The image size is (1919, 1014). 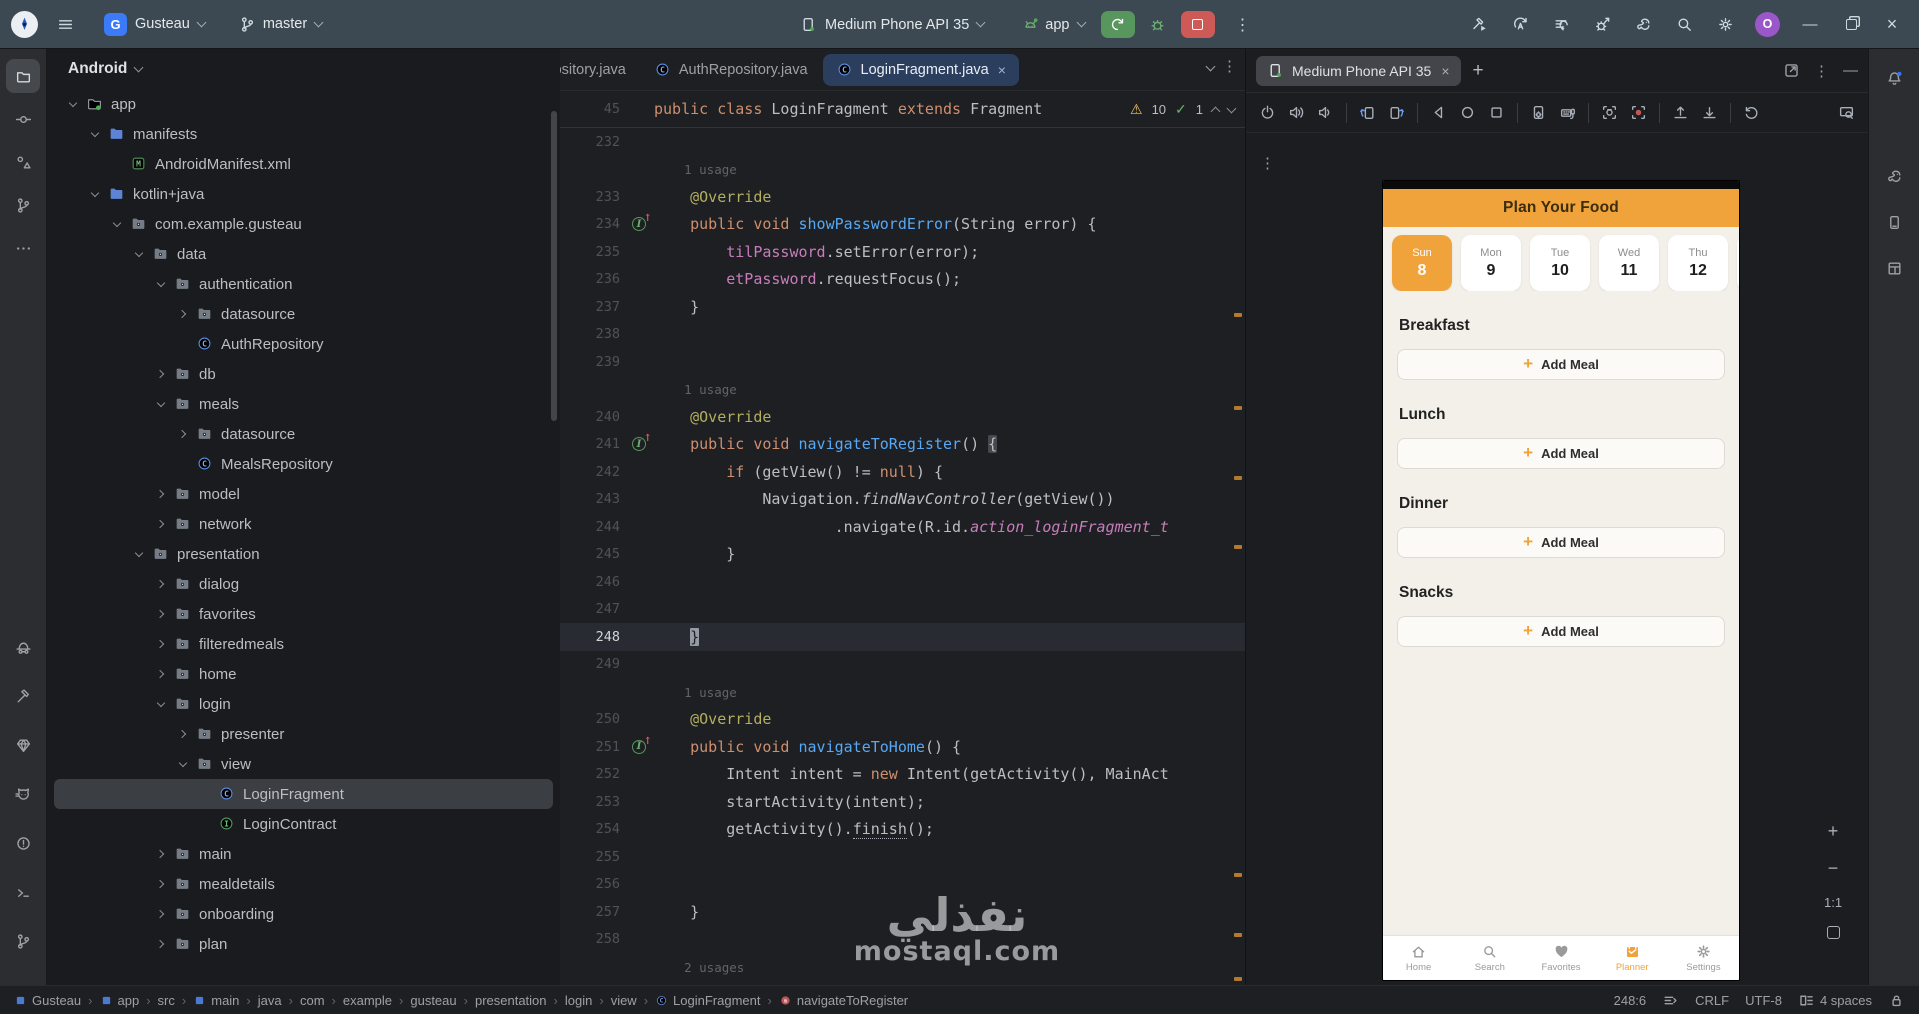 I want to click on pull-requests-tool-icon, so click(x=23, y=205).